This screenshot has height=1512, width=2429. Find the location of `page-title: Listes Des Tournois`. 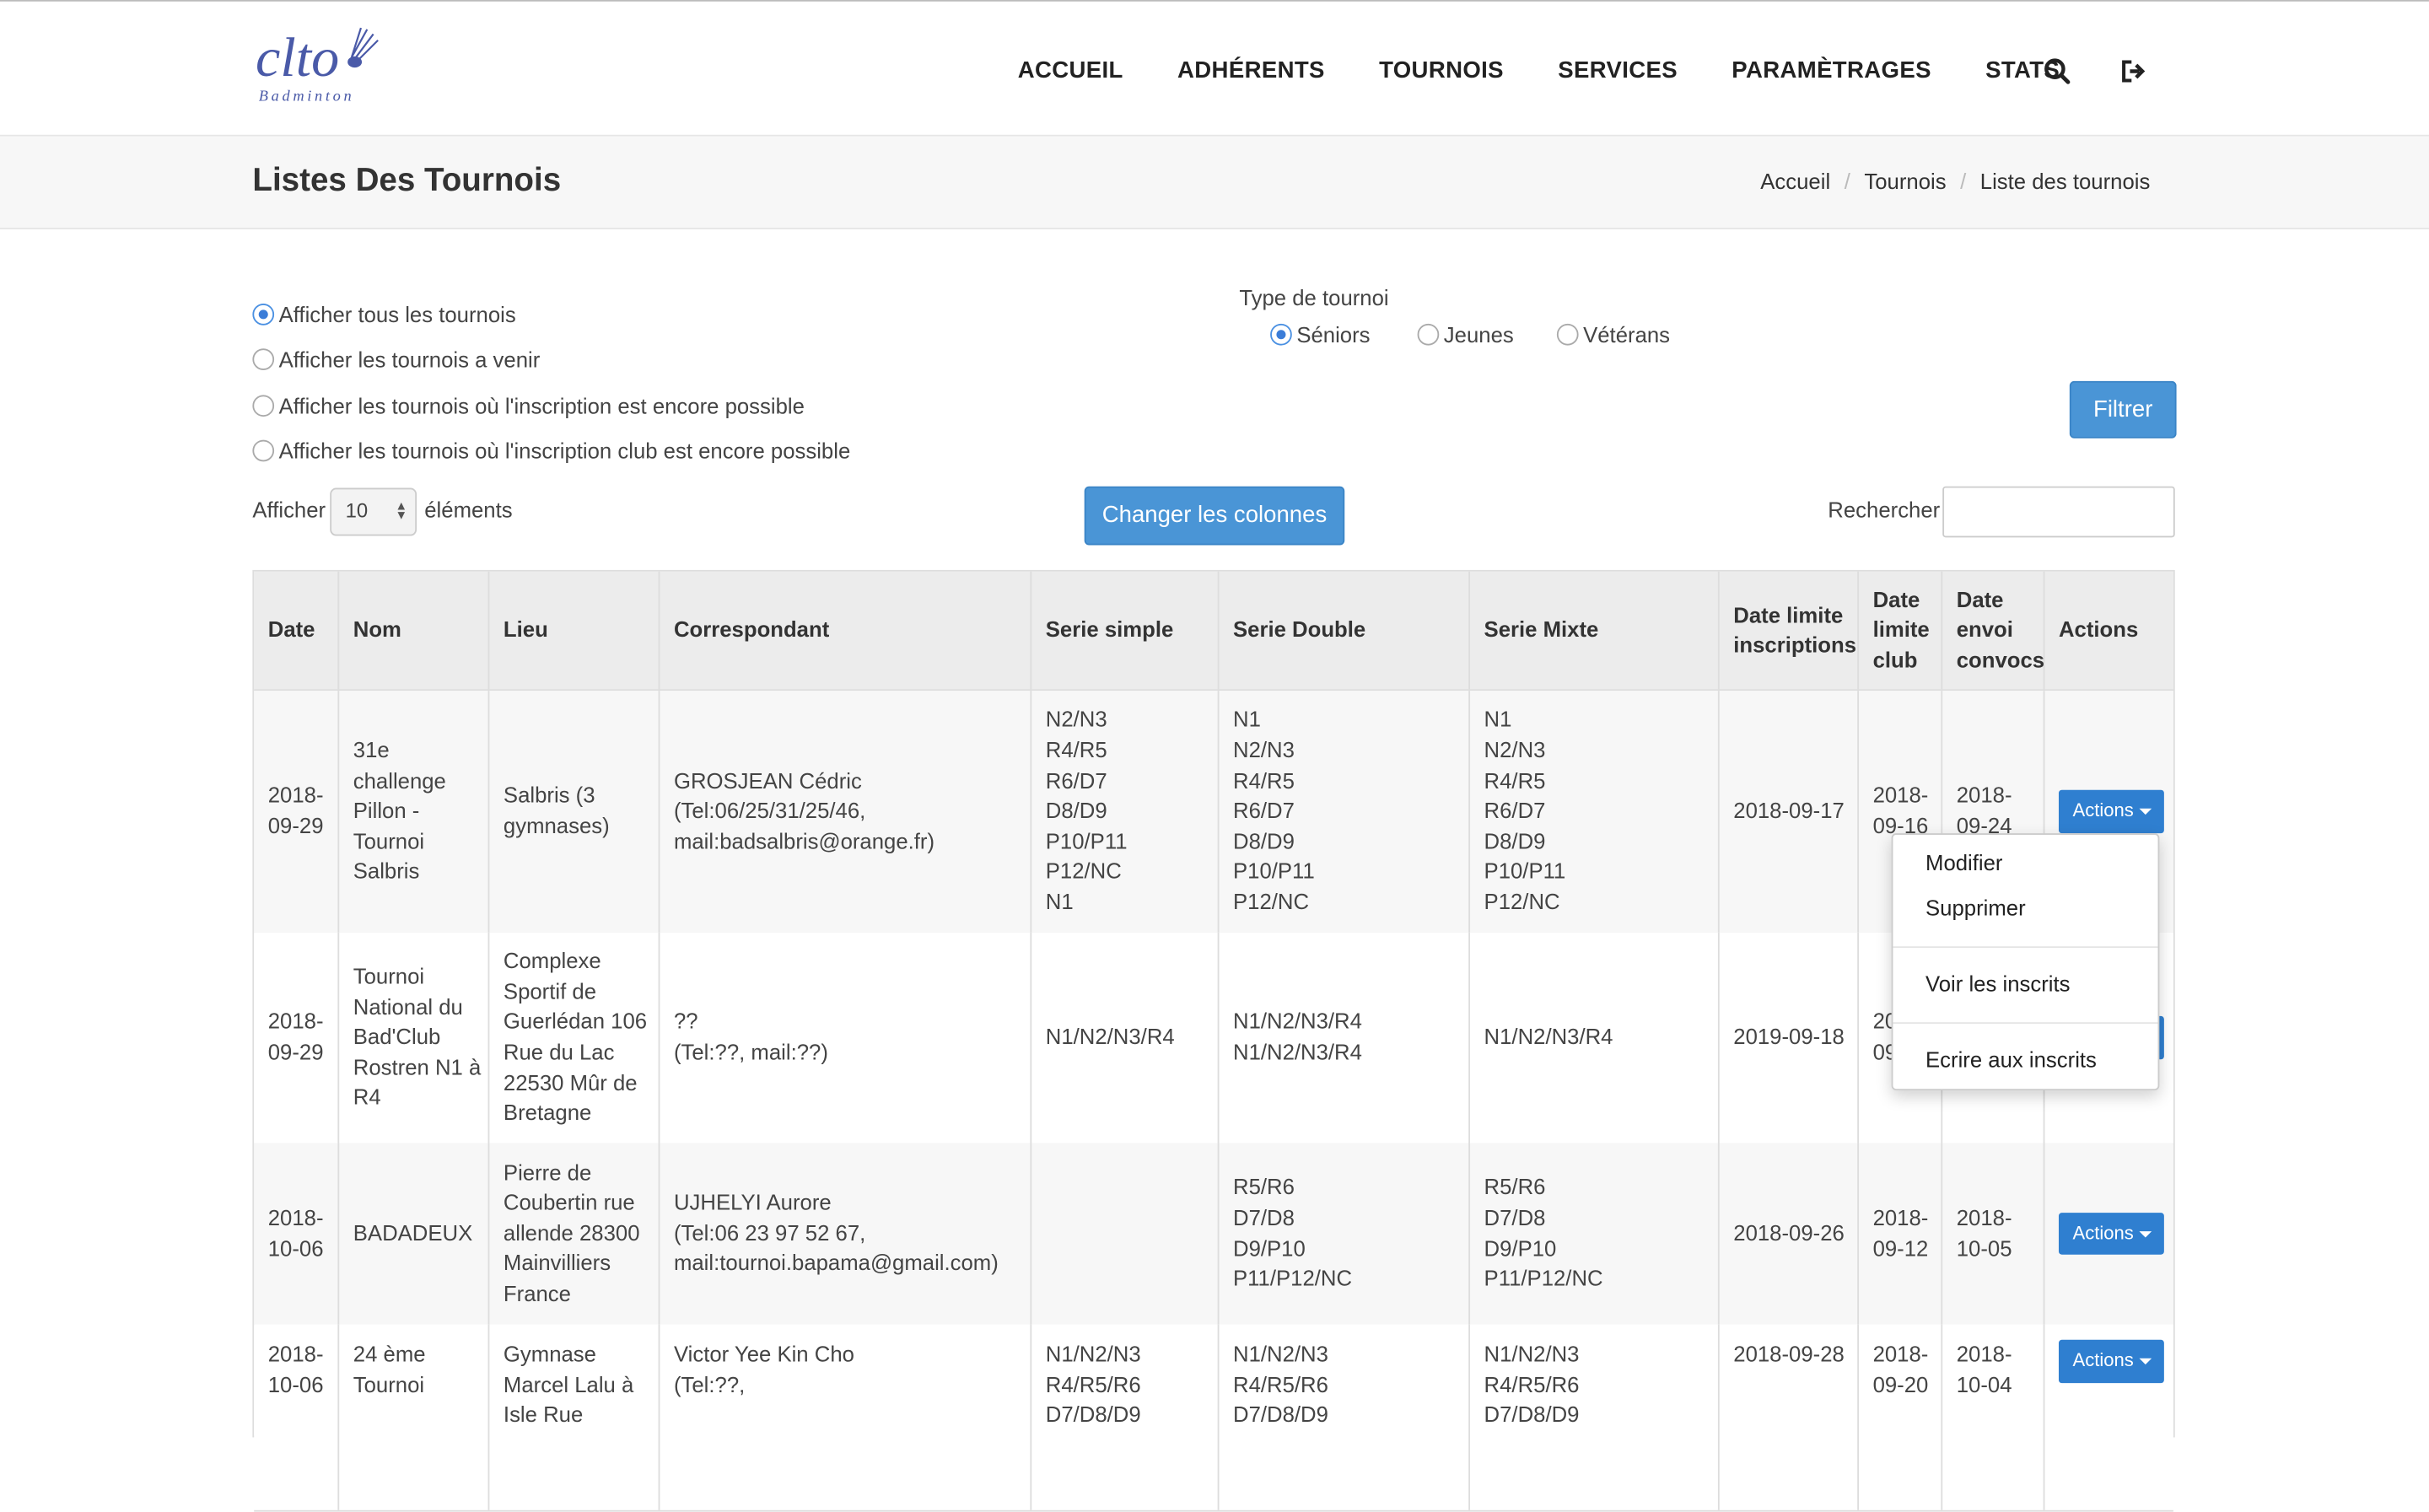

page-title: Listes Des Tournois is located at coordinates (407, 181).